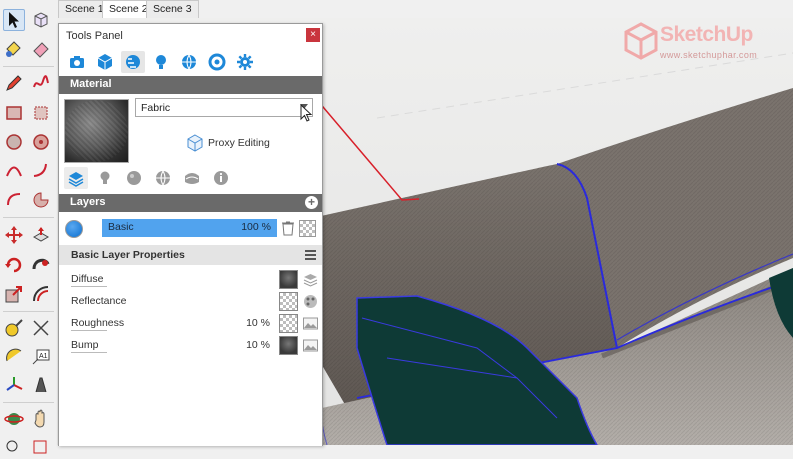  I want to click on panel-title: Tools Panel, so click(94, 36).